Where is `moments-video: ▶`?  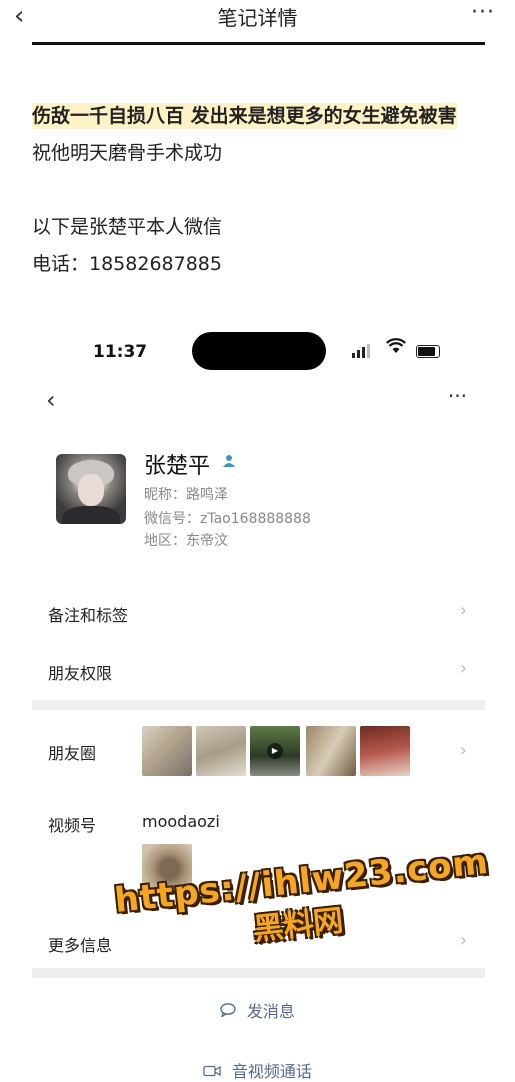 moments-video: ▶ is located at coordinates (275, 751).